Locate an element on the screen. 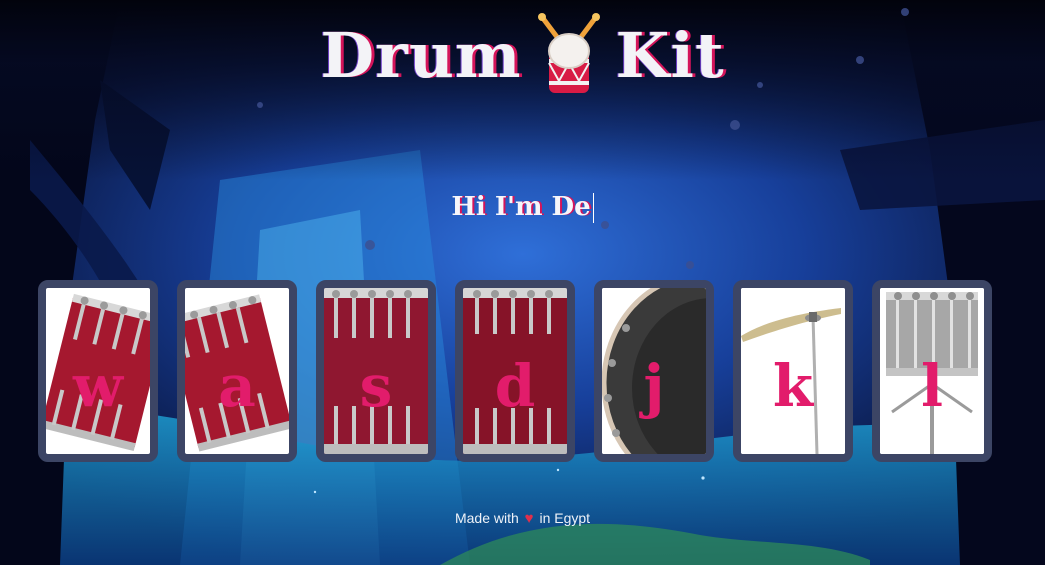 This screenshot has height=565, width=1045. footer: Made with ♥ in Egypt is located at coordinates (522, 518).